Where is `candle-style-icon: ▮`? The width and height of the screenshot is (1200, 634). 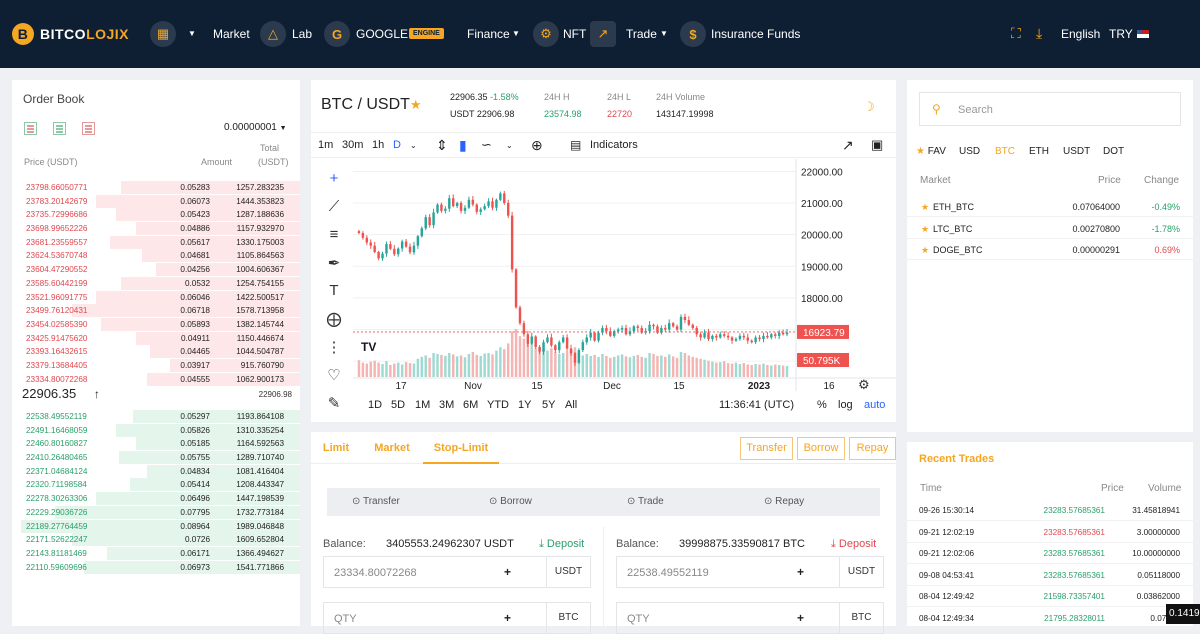 candle-style-icon: ▮ is located at coordinates (463, 145).